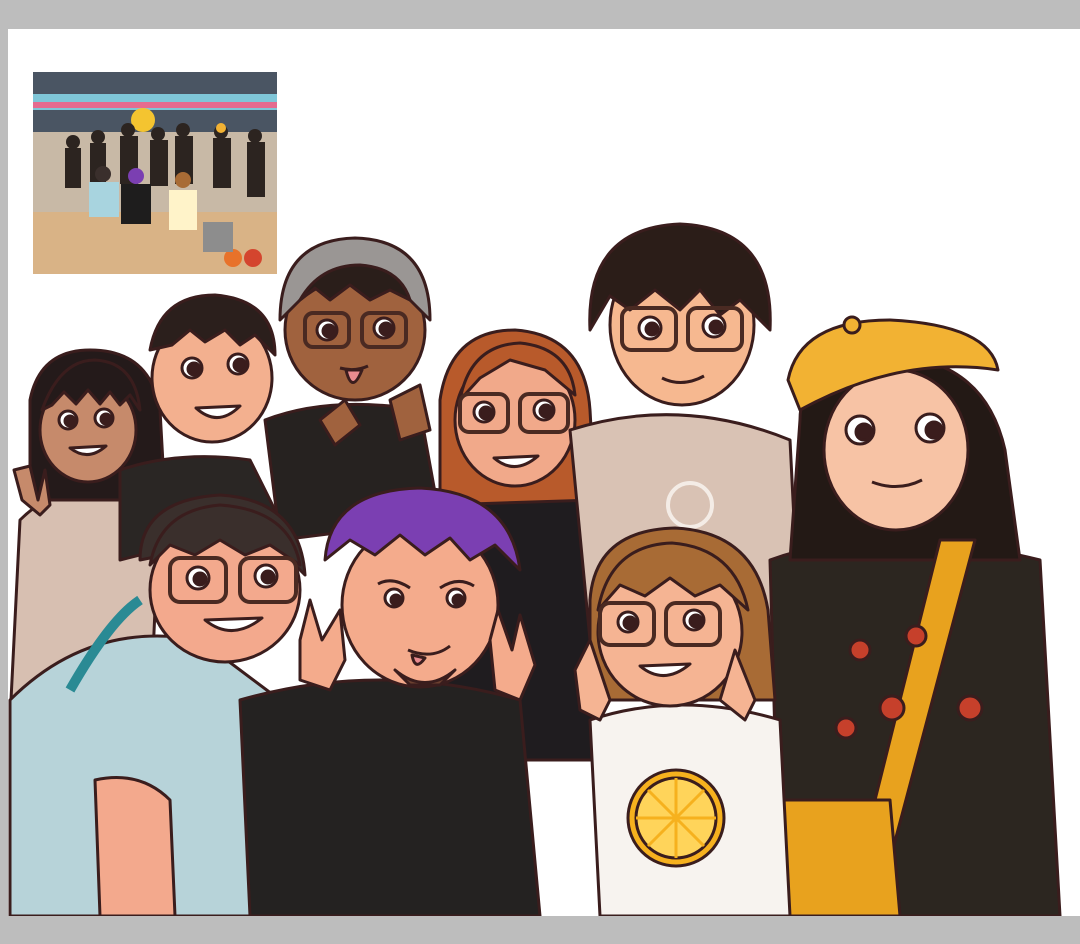 This screenshot has height=944, width=1080. What do you see at coordinates (682, 721) in the screenshot?
I see `character-lemon-shirt` at bounding box center [682, 721].